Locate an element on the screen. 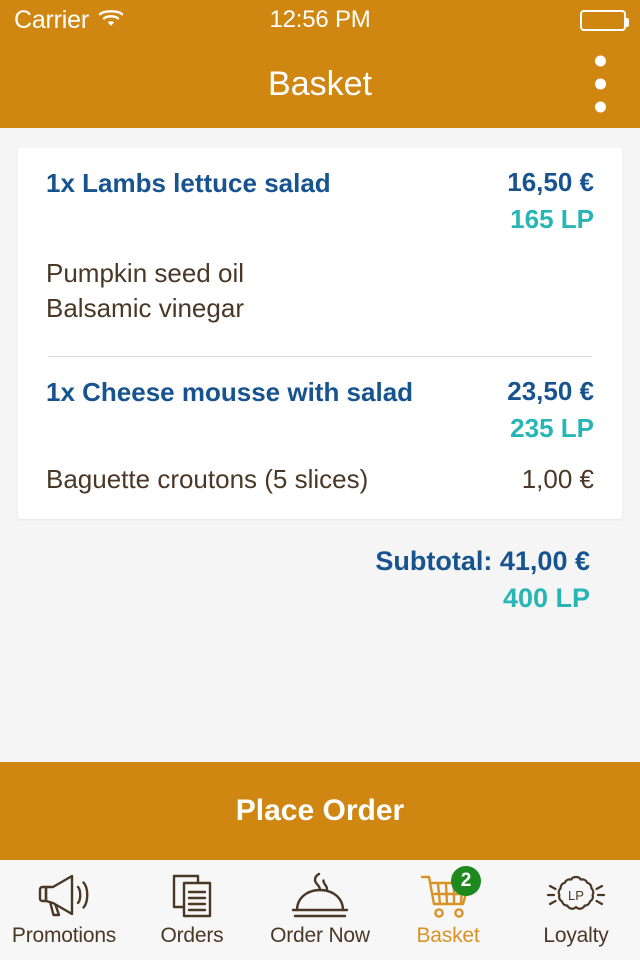 This screenshot has height=960, width=640. svg-text: LP is located at coordinates (576, 895).